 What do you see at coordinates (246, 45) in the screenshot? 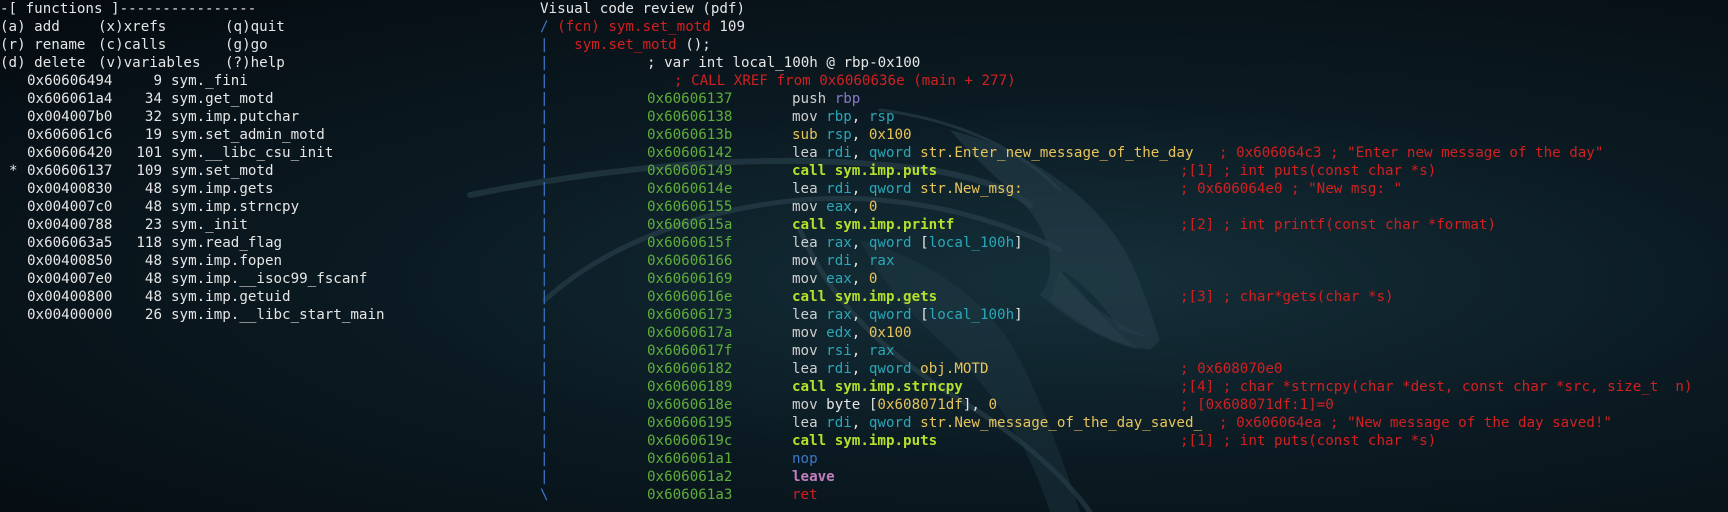
I see `menu-item: (g)go` at bounding box center [246, 45].